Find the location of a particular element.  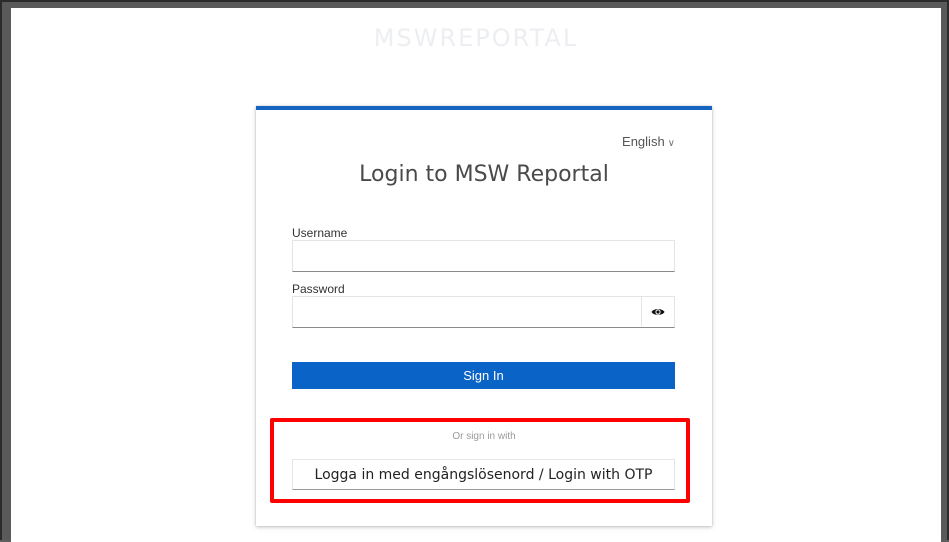

brand-title: MSWREPORTAL is located at coordinates (476, 38).